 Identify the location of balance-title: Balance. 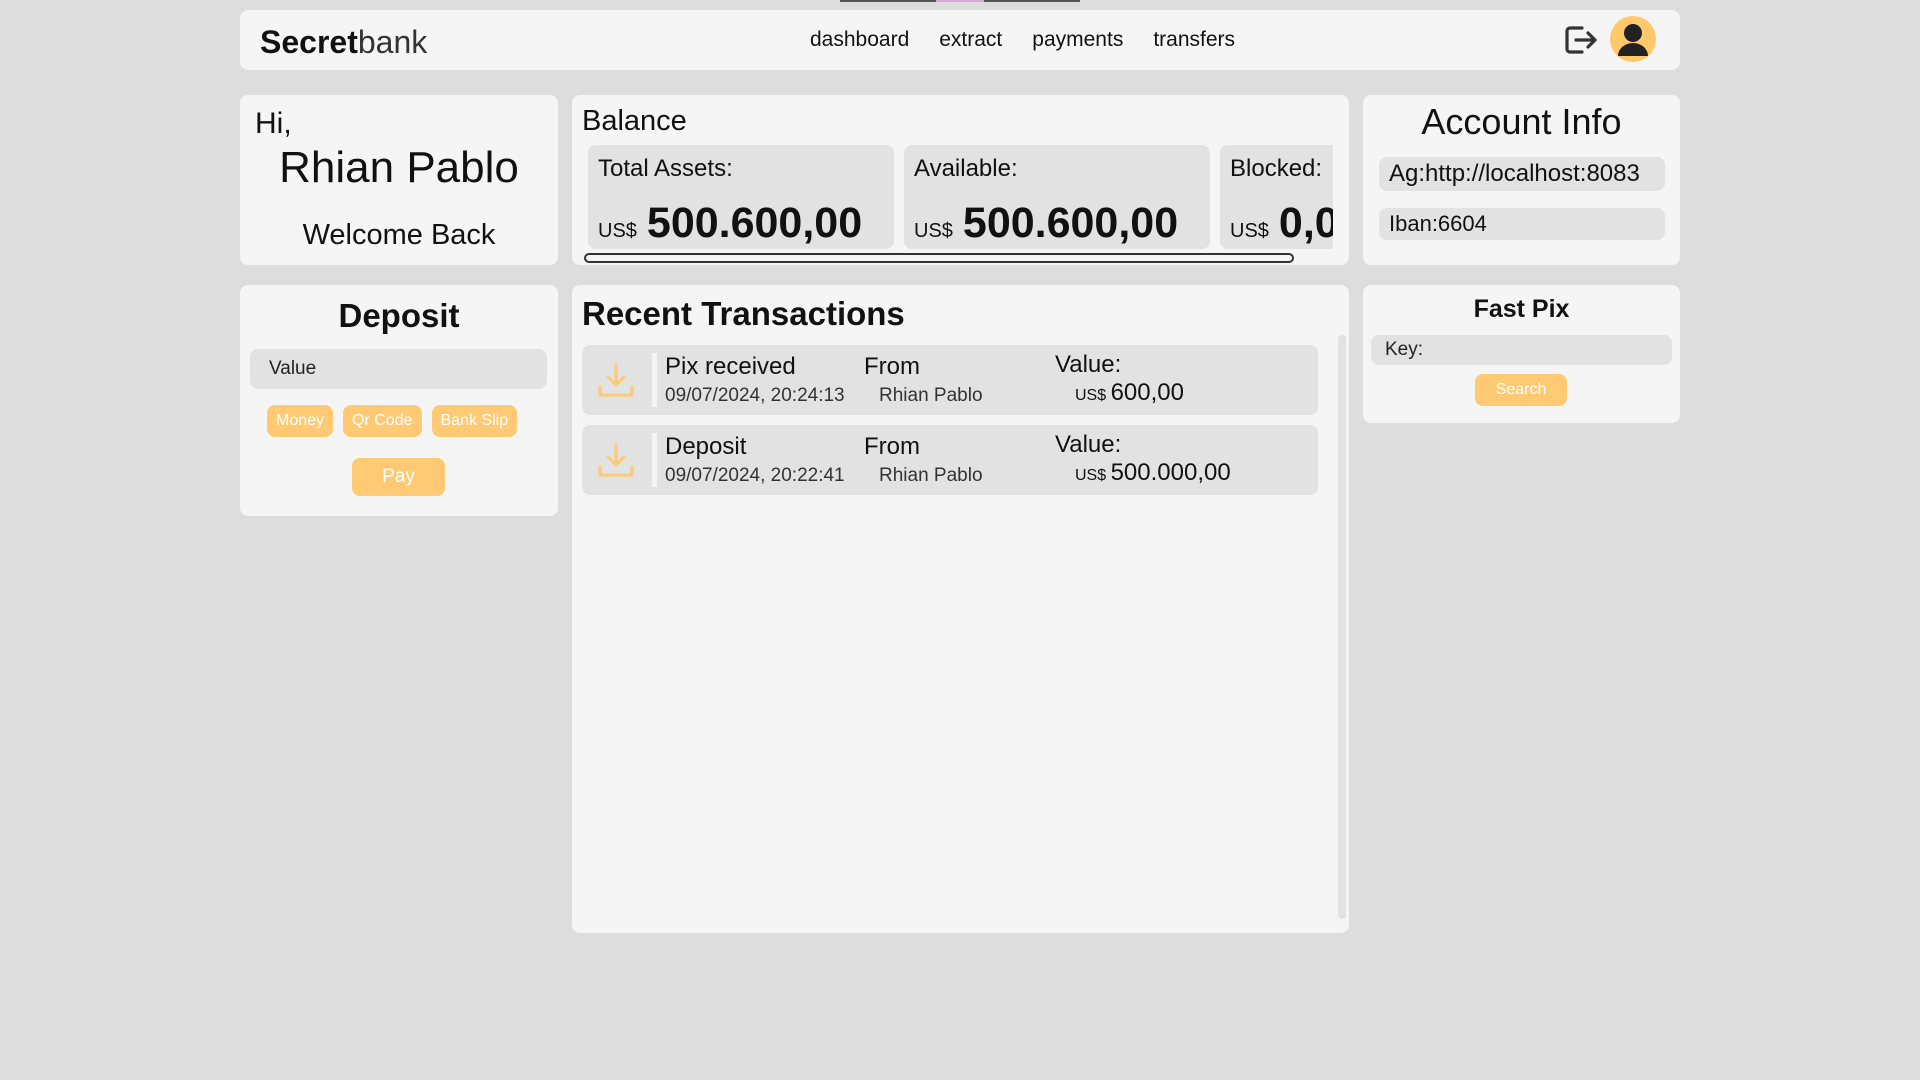
(634, 121).